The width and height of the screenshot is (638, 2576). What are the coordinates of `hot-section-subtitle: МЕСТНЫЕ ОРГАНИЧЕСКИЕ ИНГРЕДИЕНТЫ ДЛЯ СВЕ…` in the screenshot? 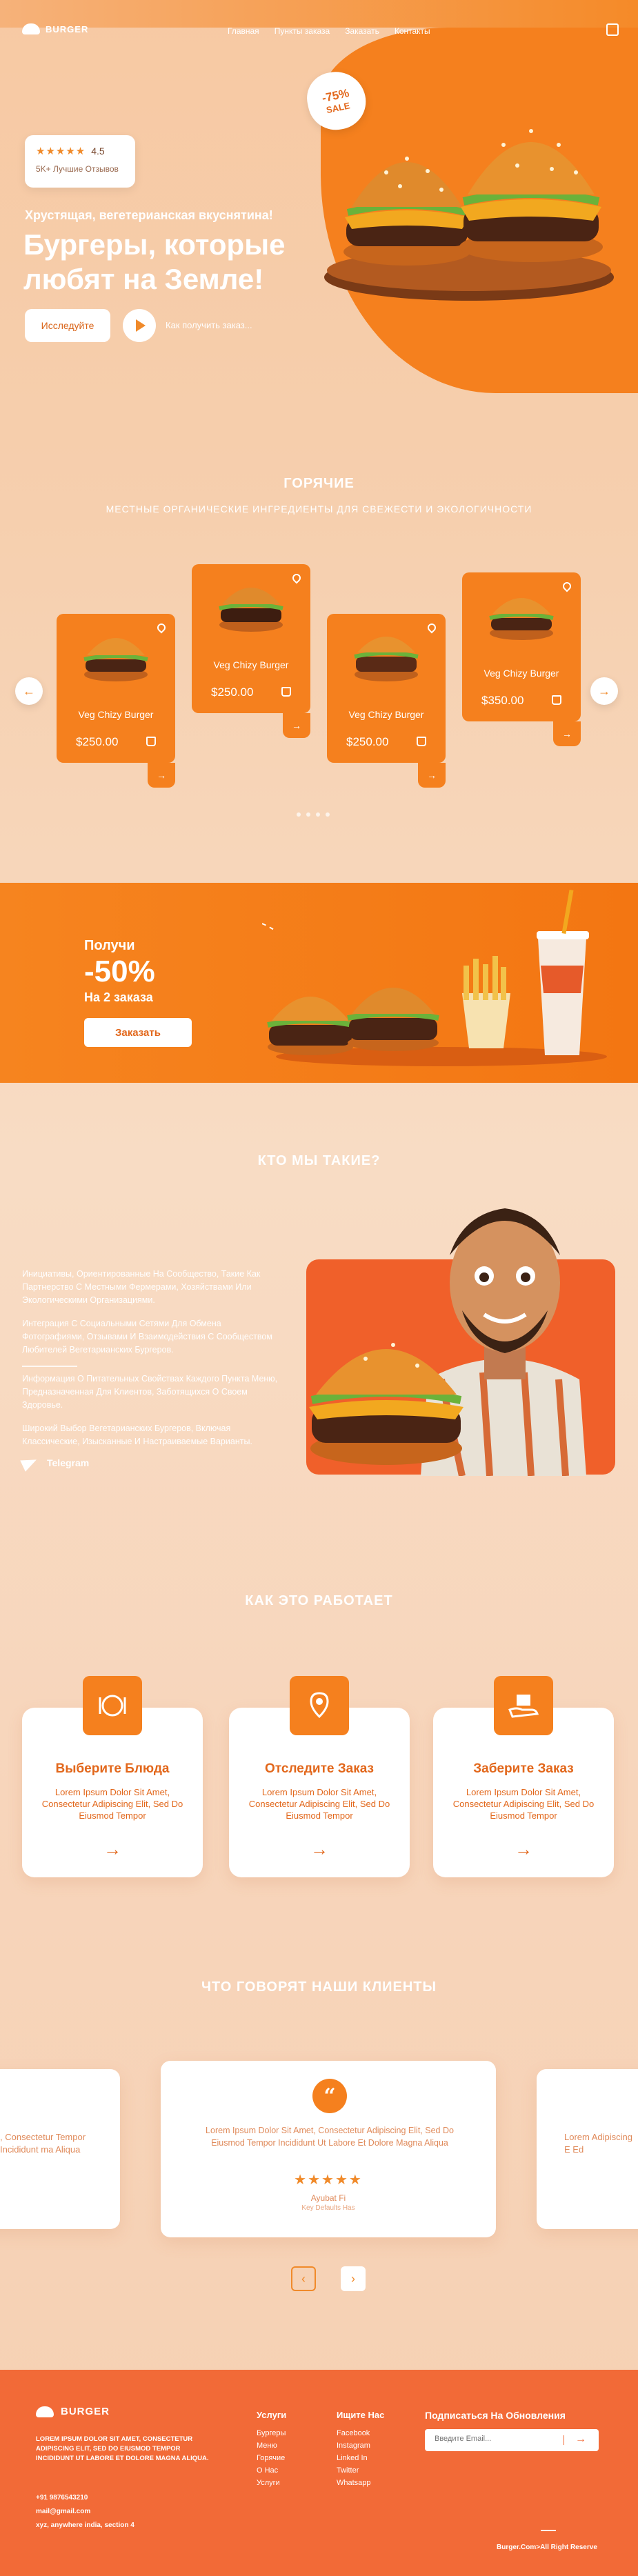 It's located at (319, 509).